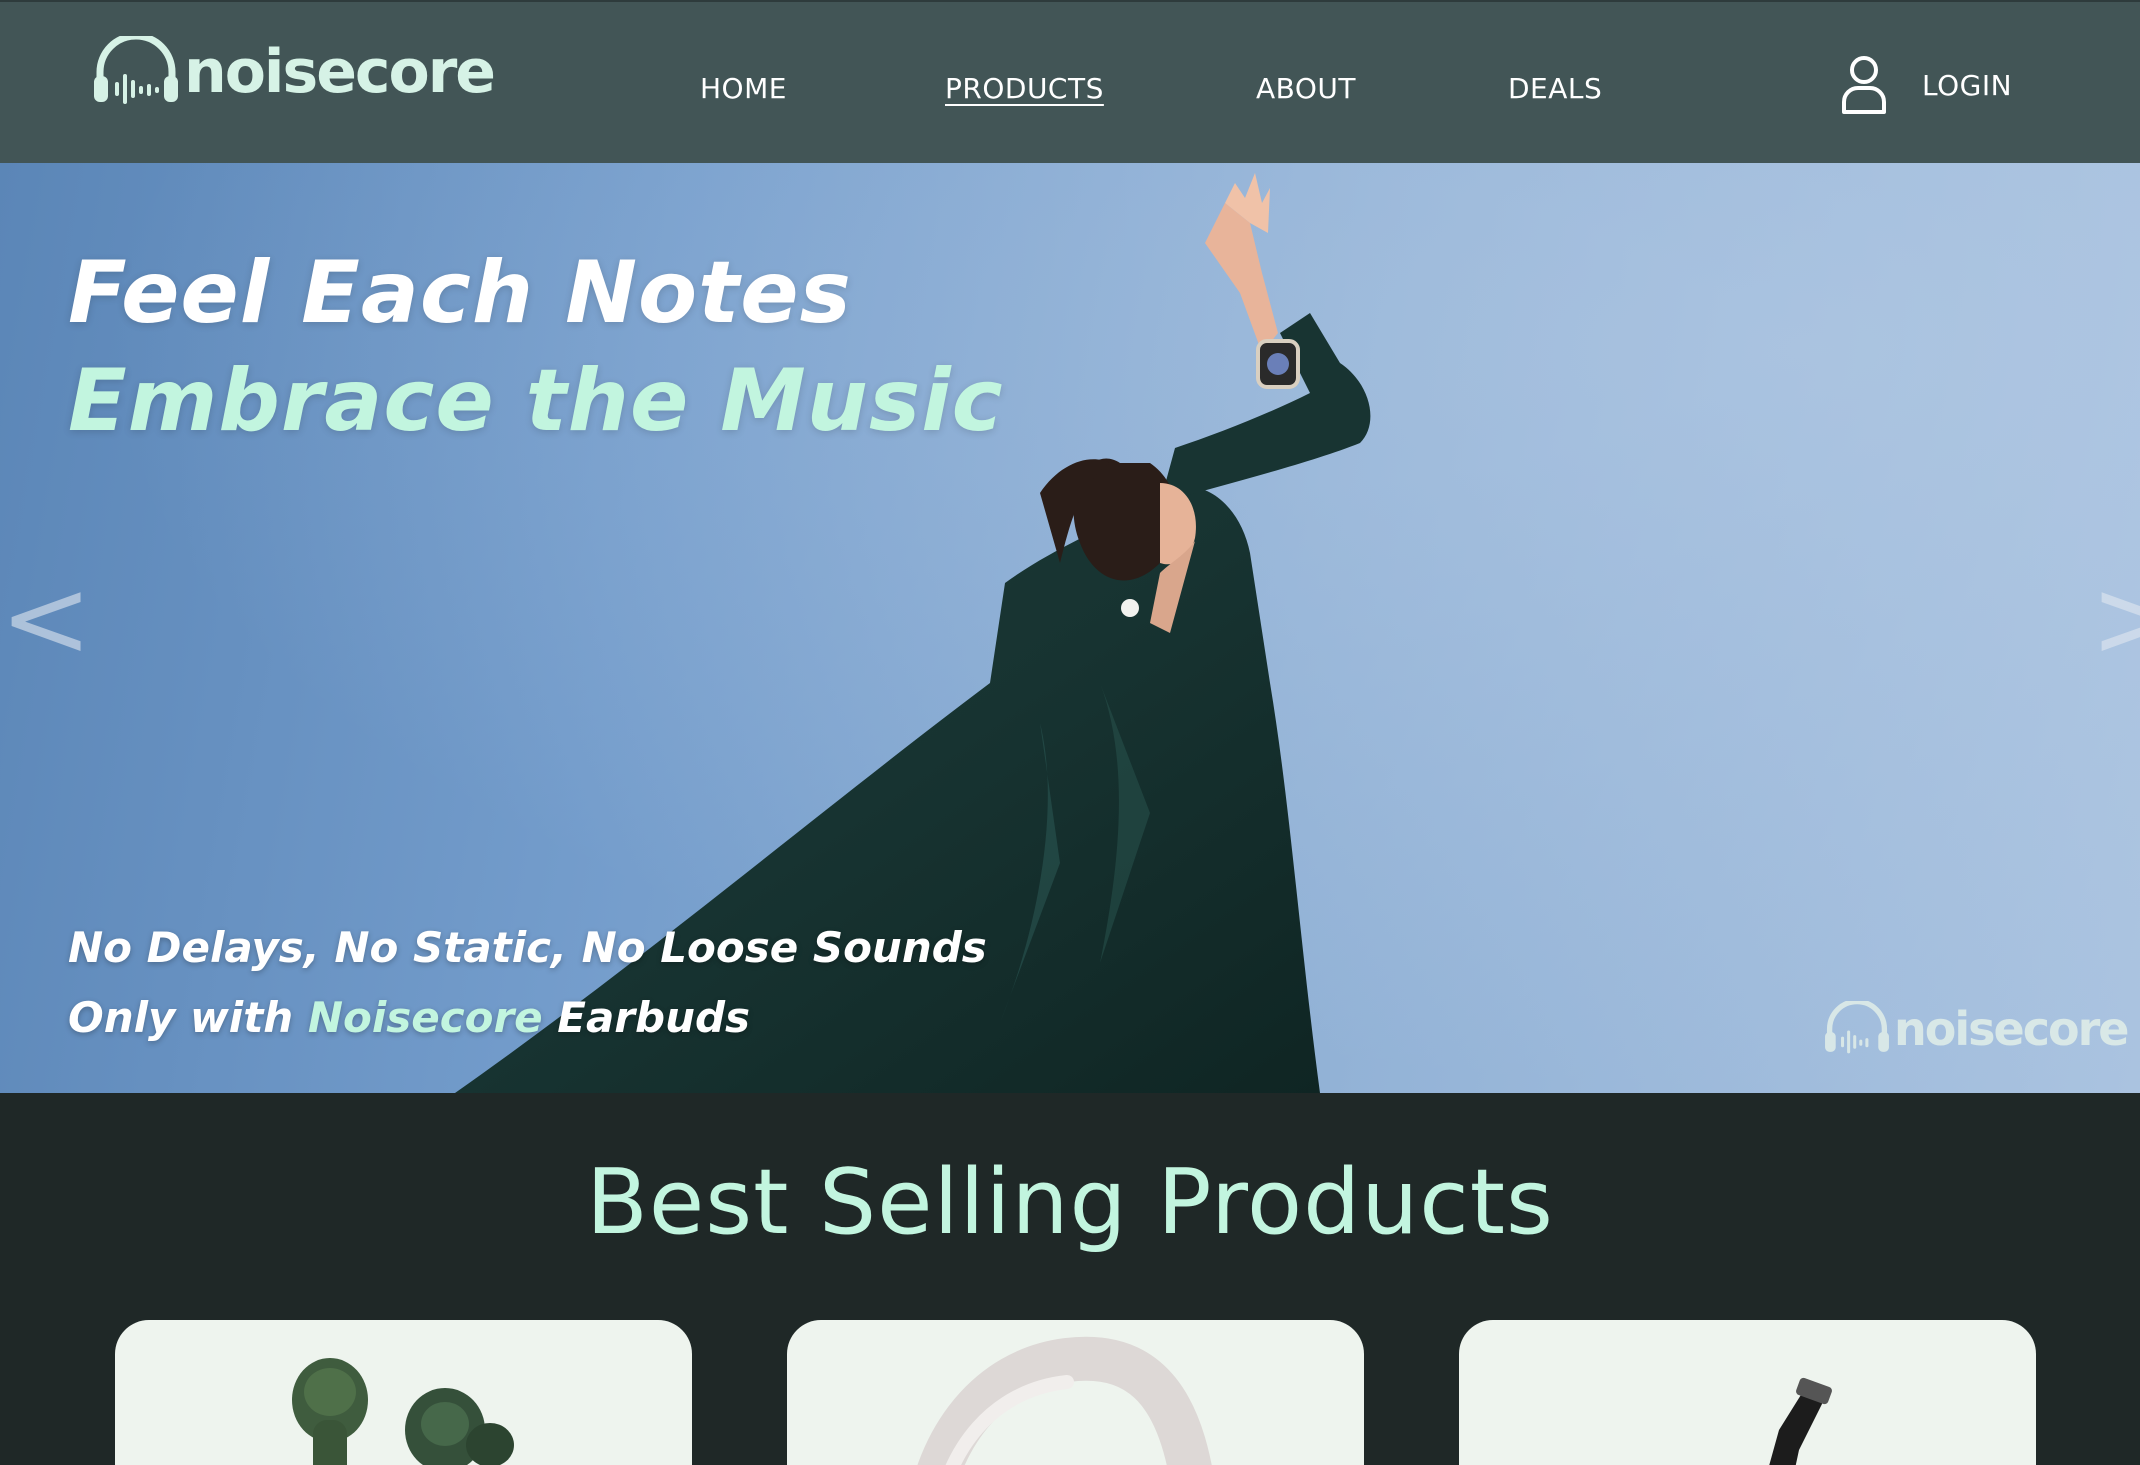 This screenshot has height=1465, width=2140. Describe the element at coordinates (188, 1017) in the screenshot. I see `tagline-prefix: Only with` at that location.